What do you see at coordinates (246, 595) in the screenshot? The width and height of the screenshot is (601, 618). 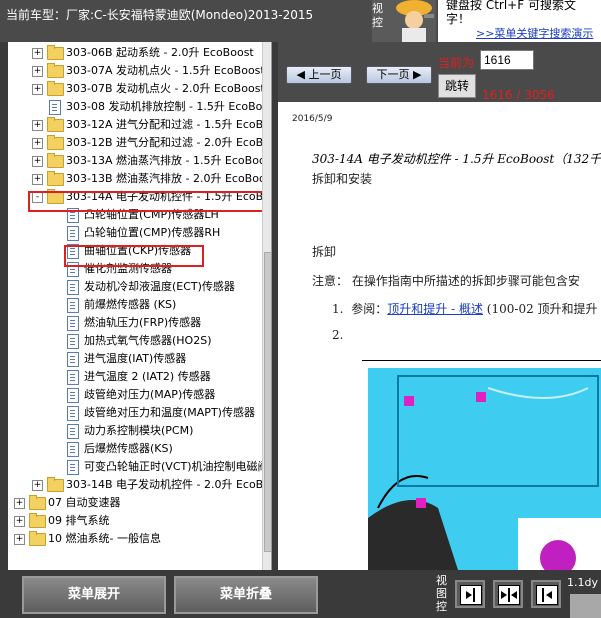 I see `menu-collapse-button: 菜单折叠` at bounding box center [246, 595].